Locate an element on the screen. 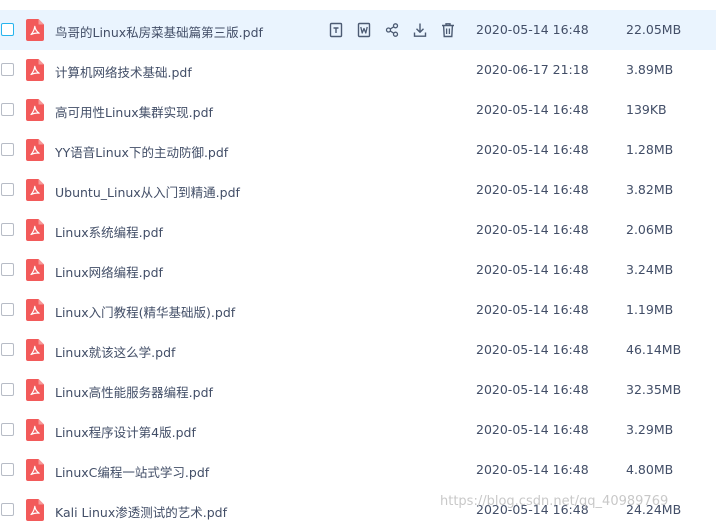  file-row: Linux系统编程.pdf 2020-05-14 16:48 2.06MB is located at coordinates (358, 230).